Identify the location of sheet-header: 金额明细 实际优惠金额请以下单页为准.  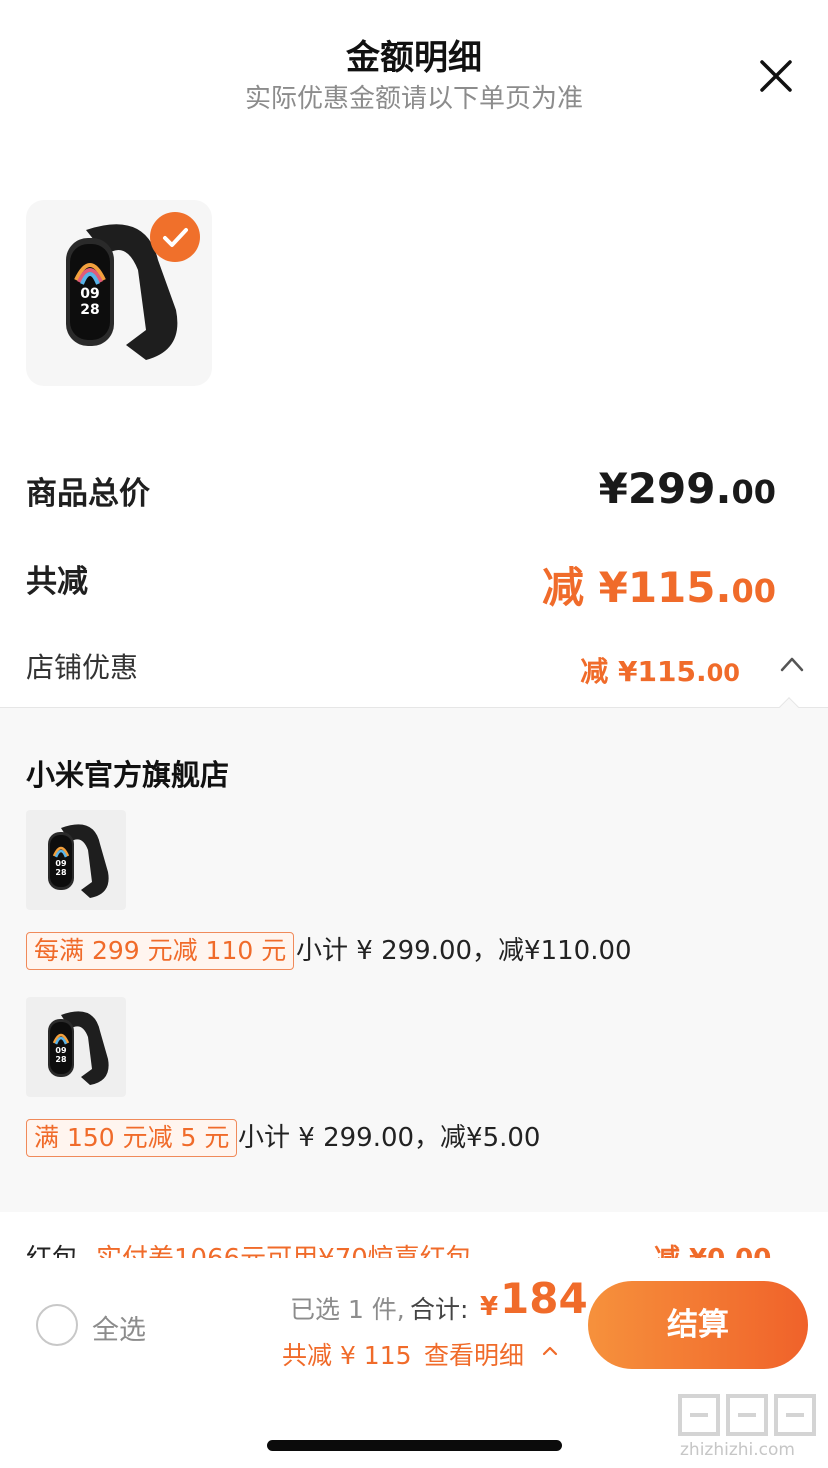
(414, 65).